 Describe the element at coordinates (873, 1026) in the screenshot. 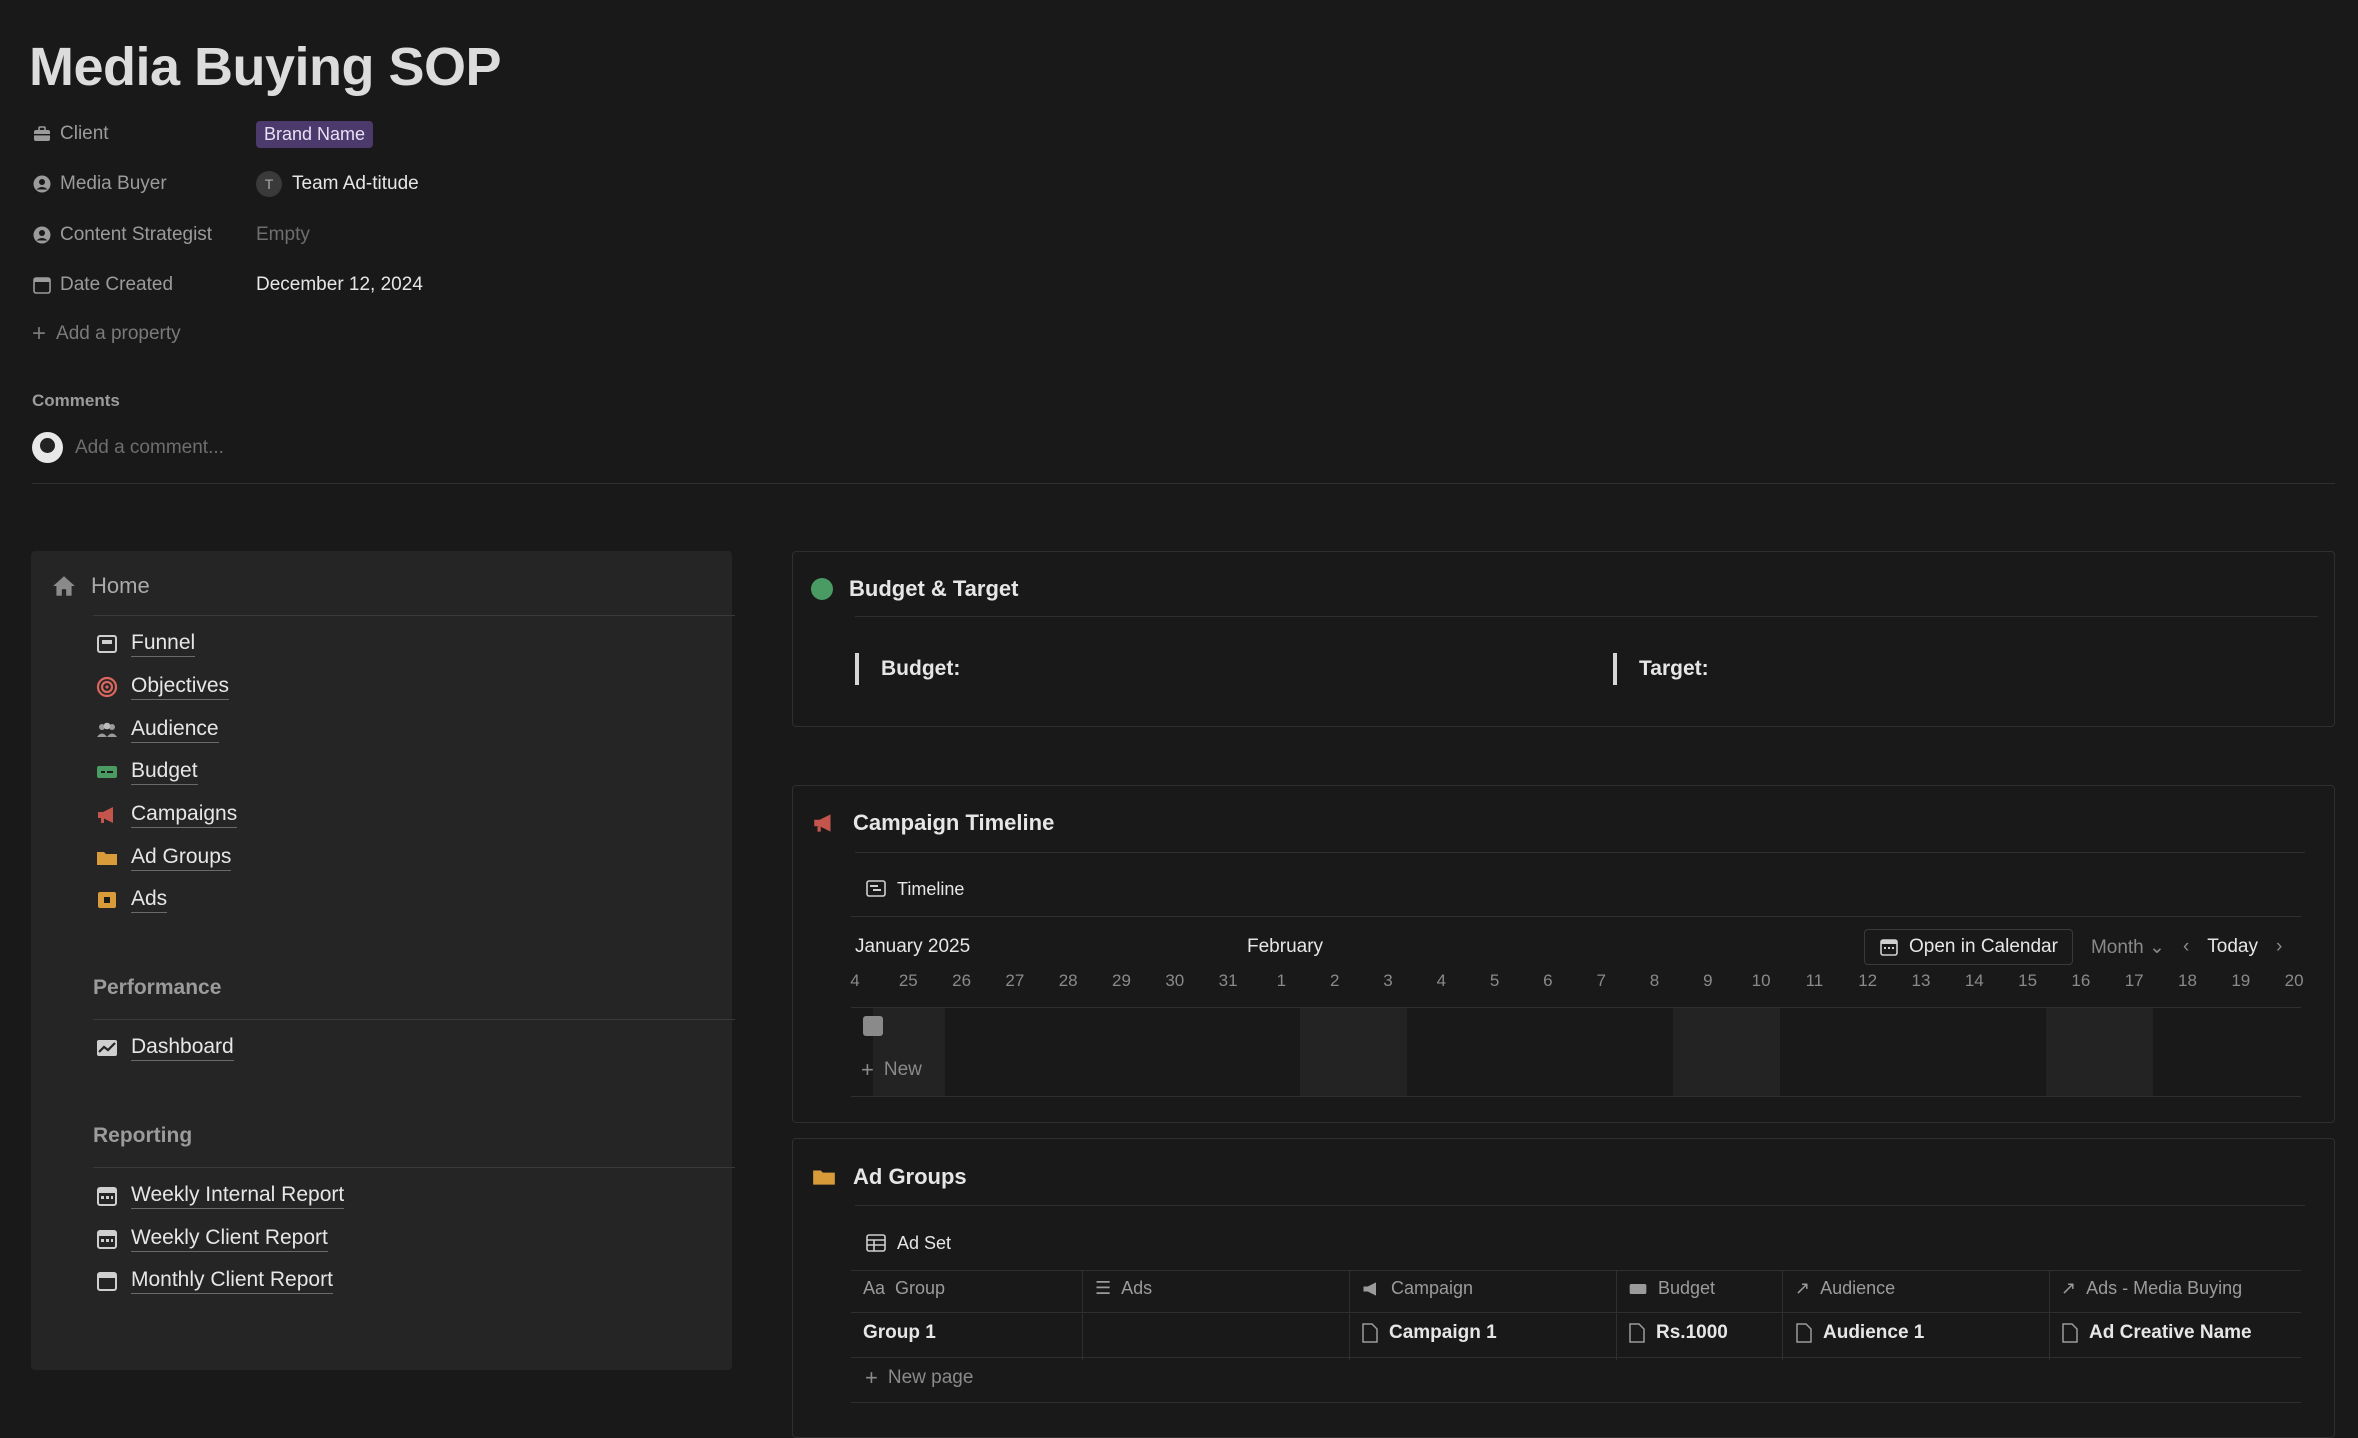

I see `scroll-back-icon` at that location.